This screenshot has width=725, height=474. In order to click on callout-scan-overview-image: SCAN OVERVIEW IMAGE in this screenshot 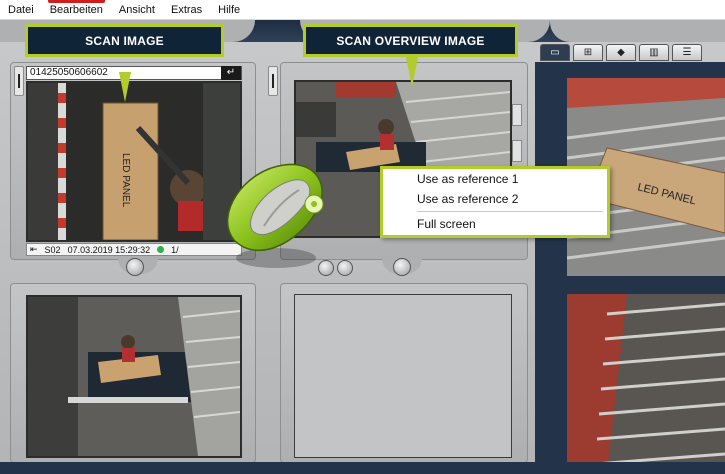, I will do `click(410, 40)`.